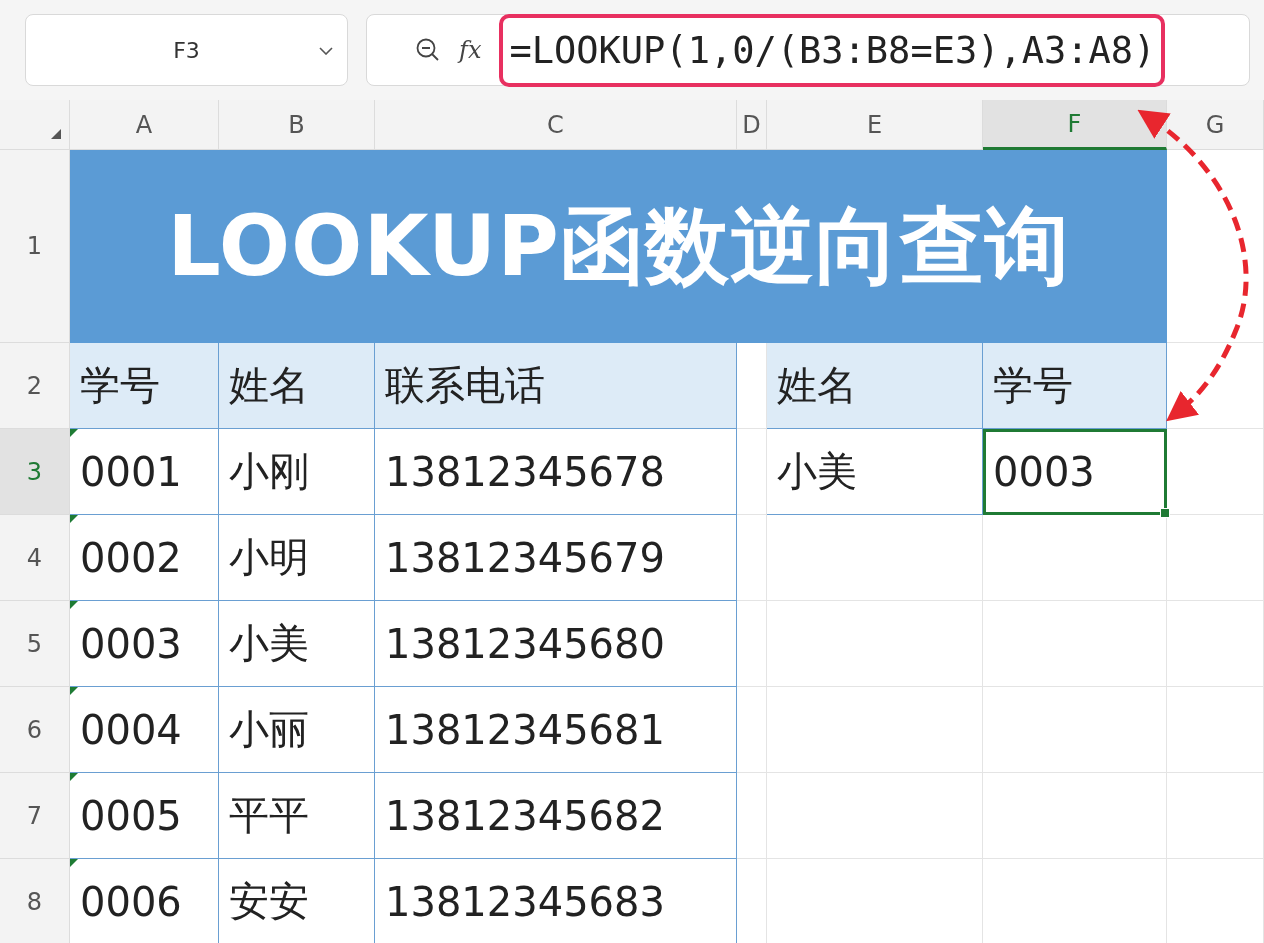 This screenshot has height=943, width=1264. I want to click on table-cell: 0004, so click(144, 730).